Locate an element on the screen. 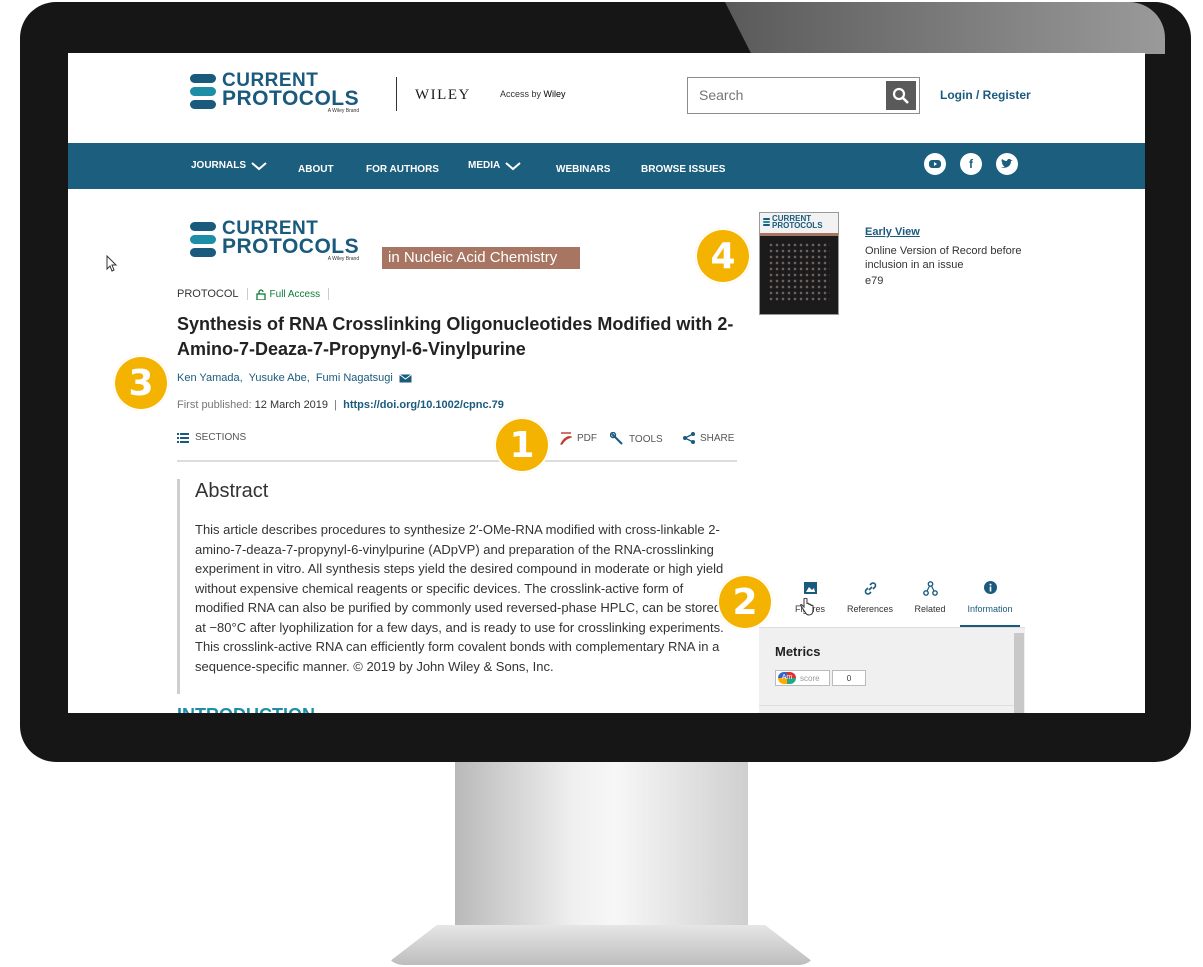  sidebar-scrollbar is located at coordinates (1019, 673).